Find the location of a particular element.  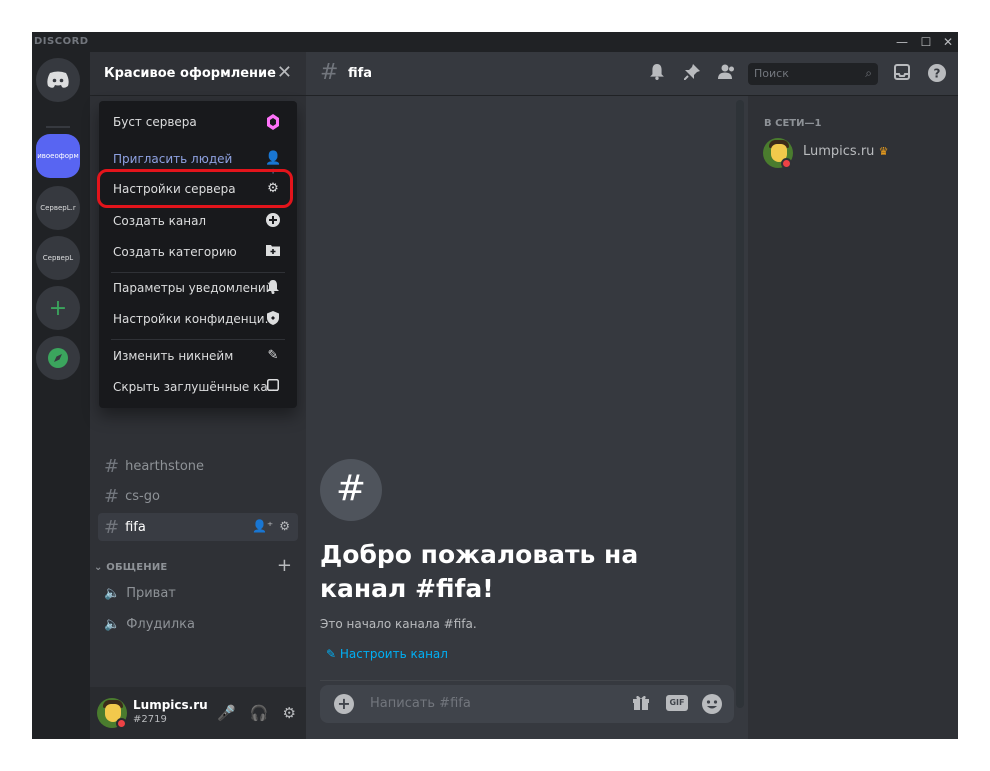

menu-item-create-category: Создать категорию is located at coordinates (198, 252).